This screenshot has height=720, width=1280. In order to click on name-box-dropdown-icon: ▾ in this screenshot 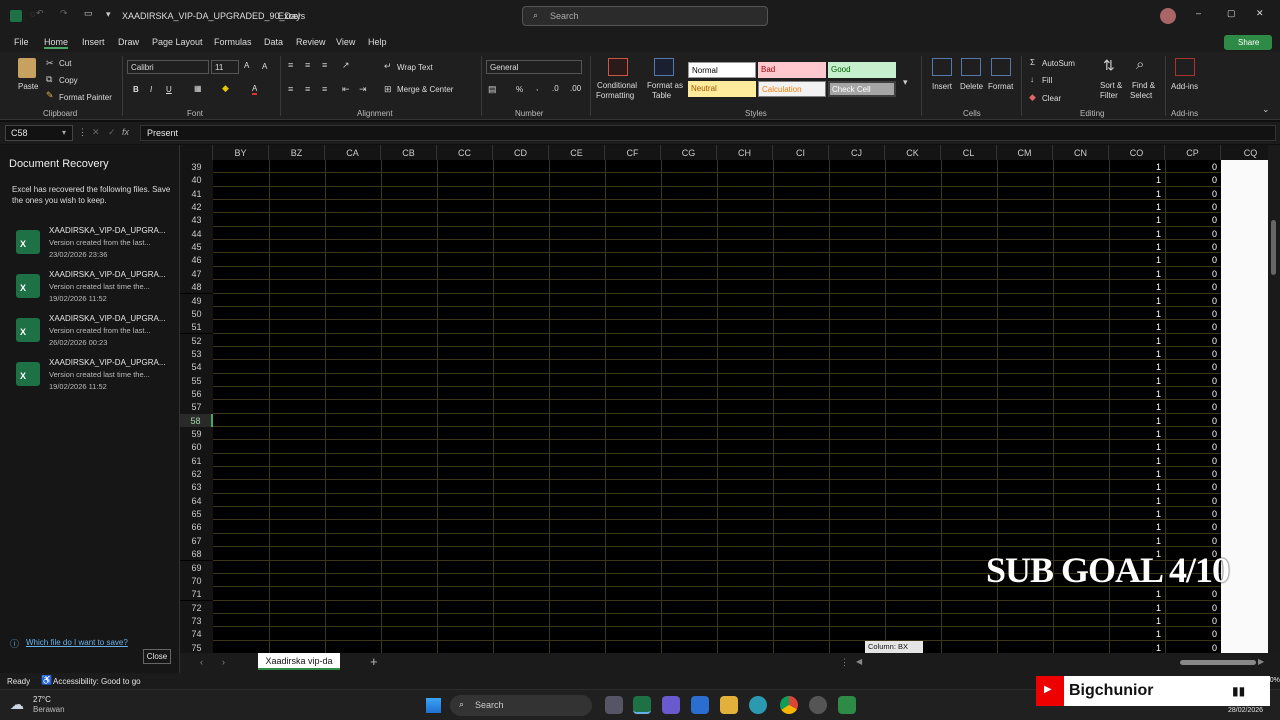, I will do `click(64, 132)`.